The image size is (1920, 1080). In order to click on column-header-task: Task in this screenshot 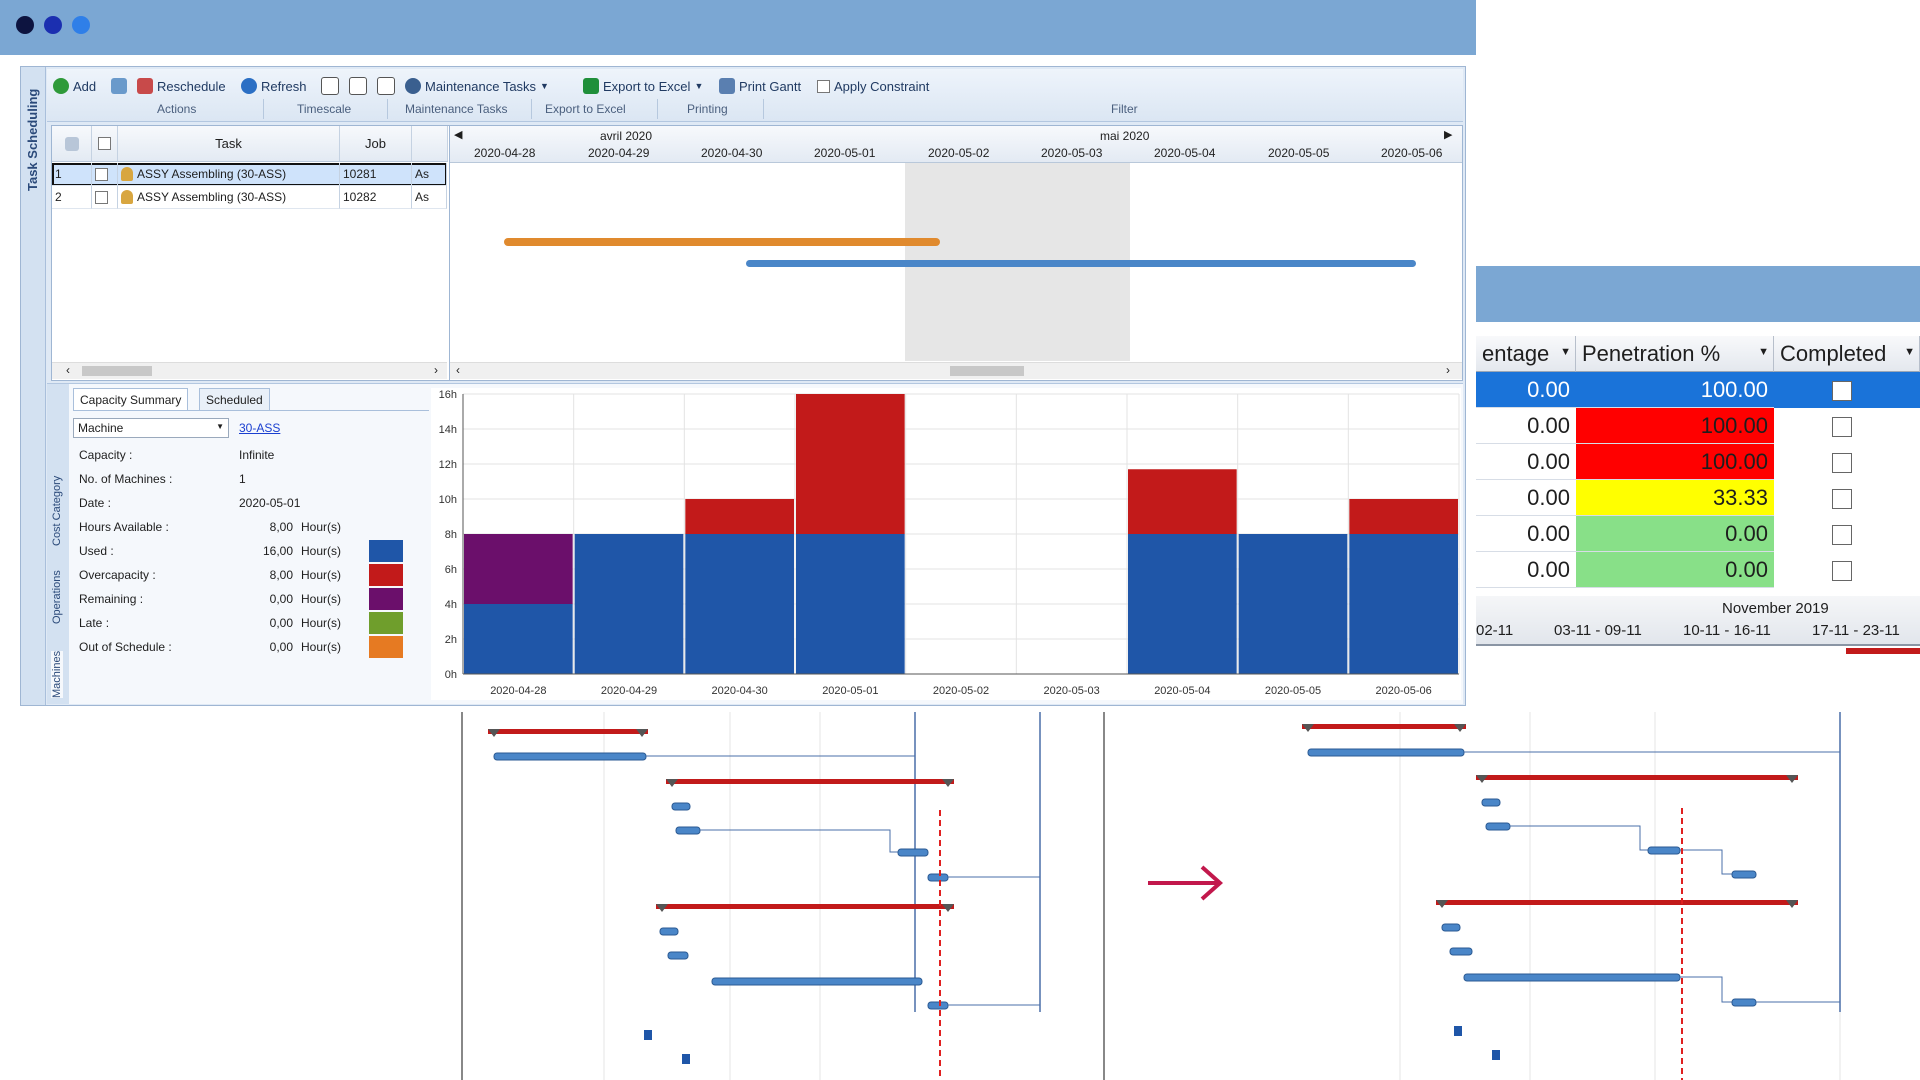, I will do `click(229, 144)`.